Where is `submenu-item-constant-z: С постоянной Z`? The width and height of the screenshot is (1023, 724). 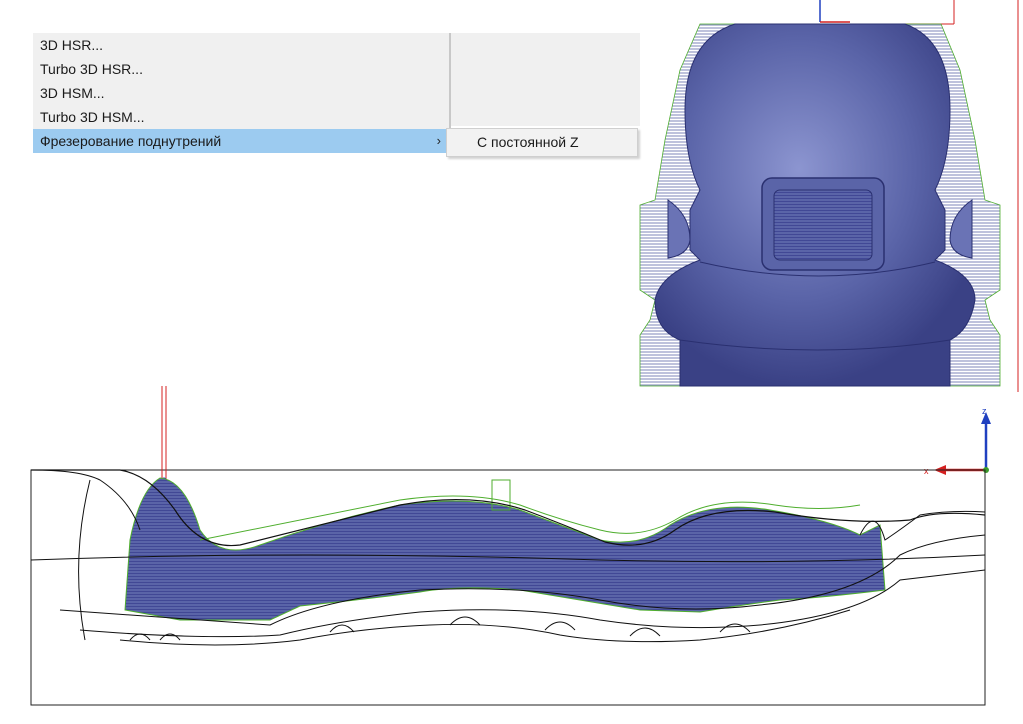
submenu-item-constant-z: С постоянной Z is located at coordinates (542, 142).